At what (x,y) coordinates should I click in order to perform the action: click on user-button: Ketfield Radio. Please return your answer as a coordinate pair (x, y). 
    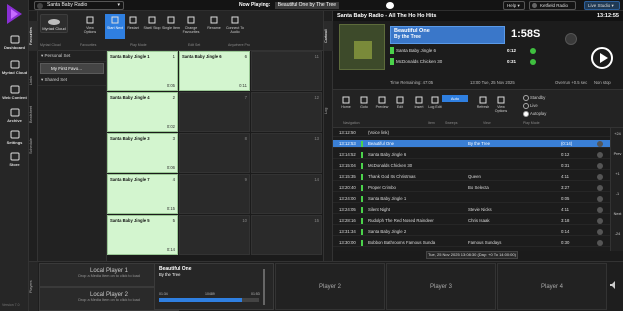
    Looking at the image, I should click on (552, 5).